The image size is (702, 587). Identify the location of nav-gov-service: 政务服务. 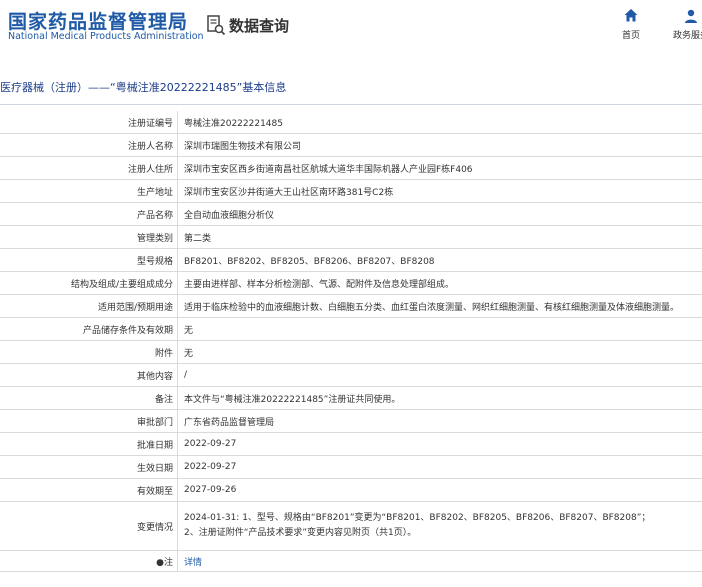
(684, 24).